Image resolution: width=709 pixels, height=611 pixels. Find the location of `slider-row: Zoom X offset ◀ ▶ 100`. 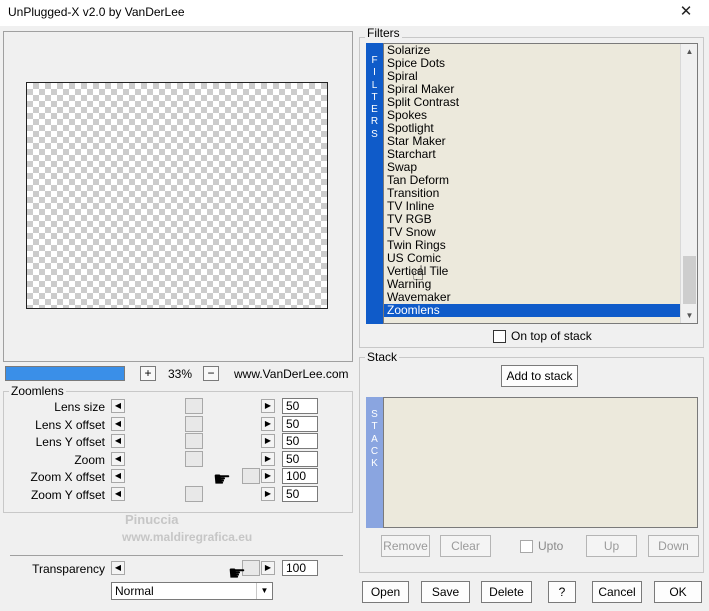

slider-row: Zoom X offset ◀ ▶ 100 is located at coordinates (175, 477).